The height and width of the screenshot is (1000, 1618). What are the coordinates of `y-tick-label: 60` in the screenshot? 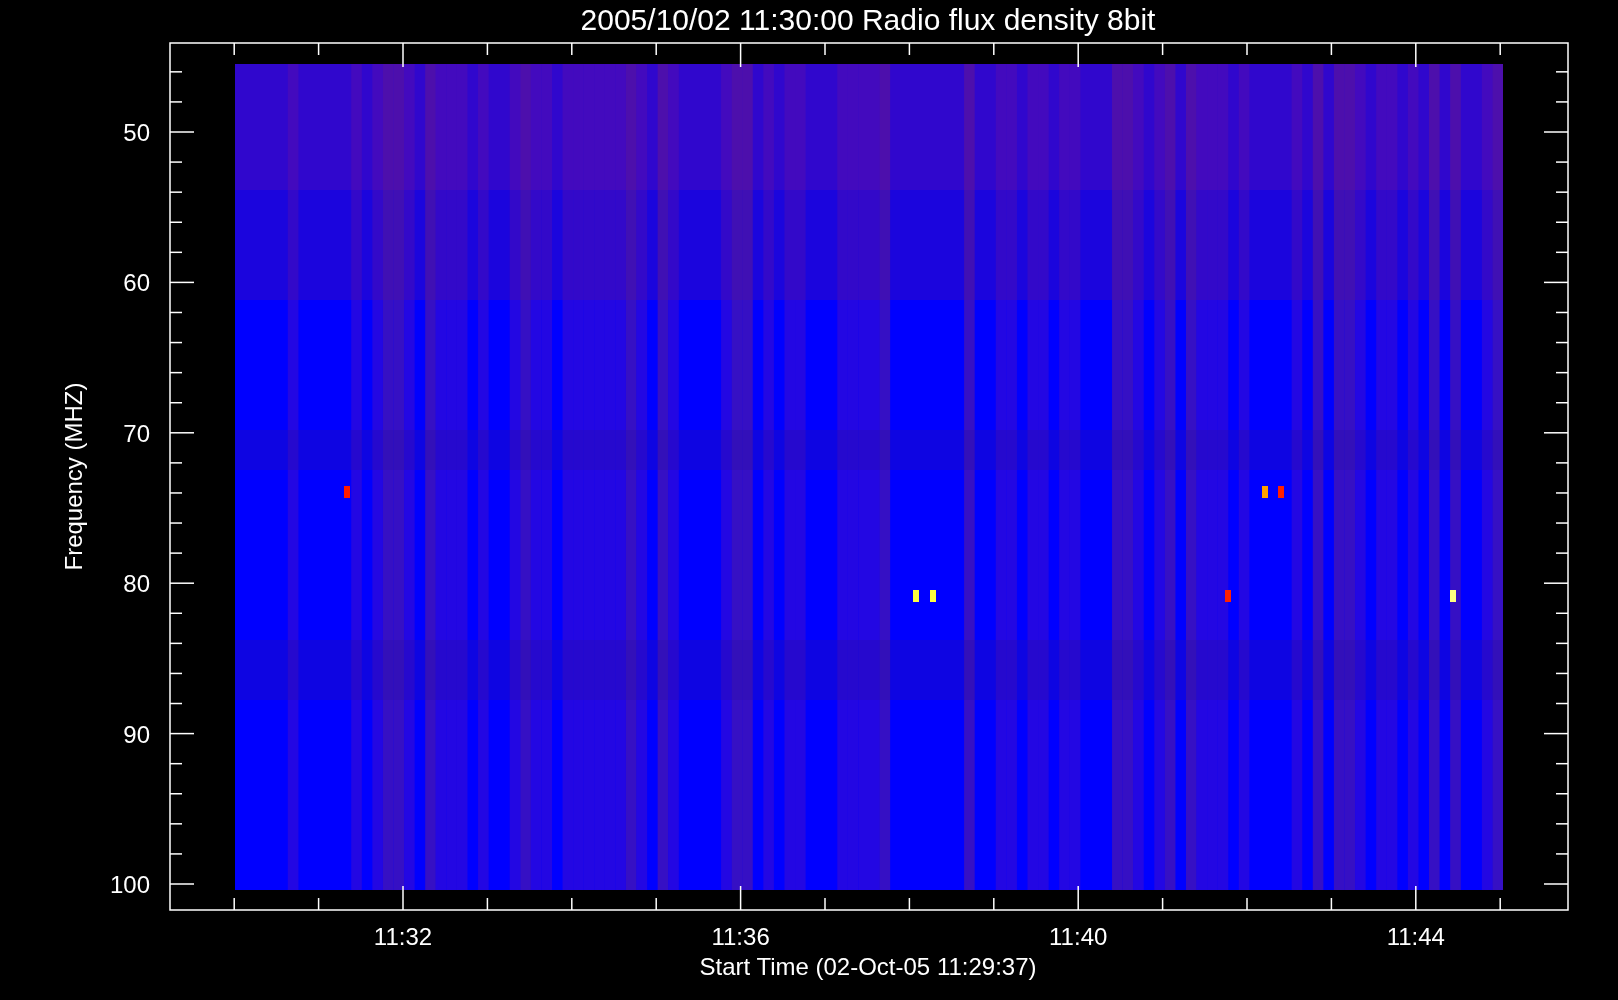 It's located at (136, 283).